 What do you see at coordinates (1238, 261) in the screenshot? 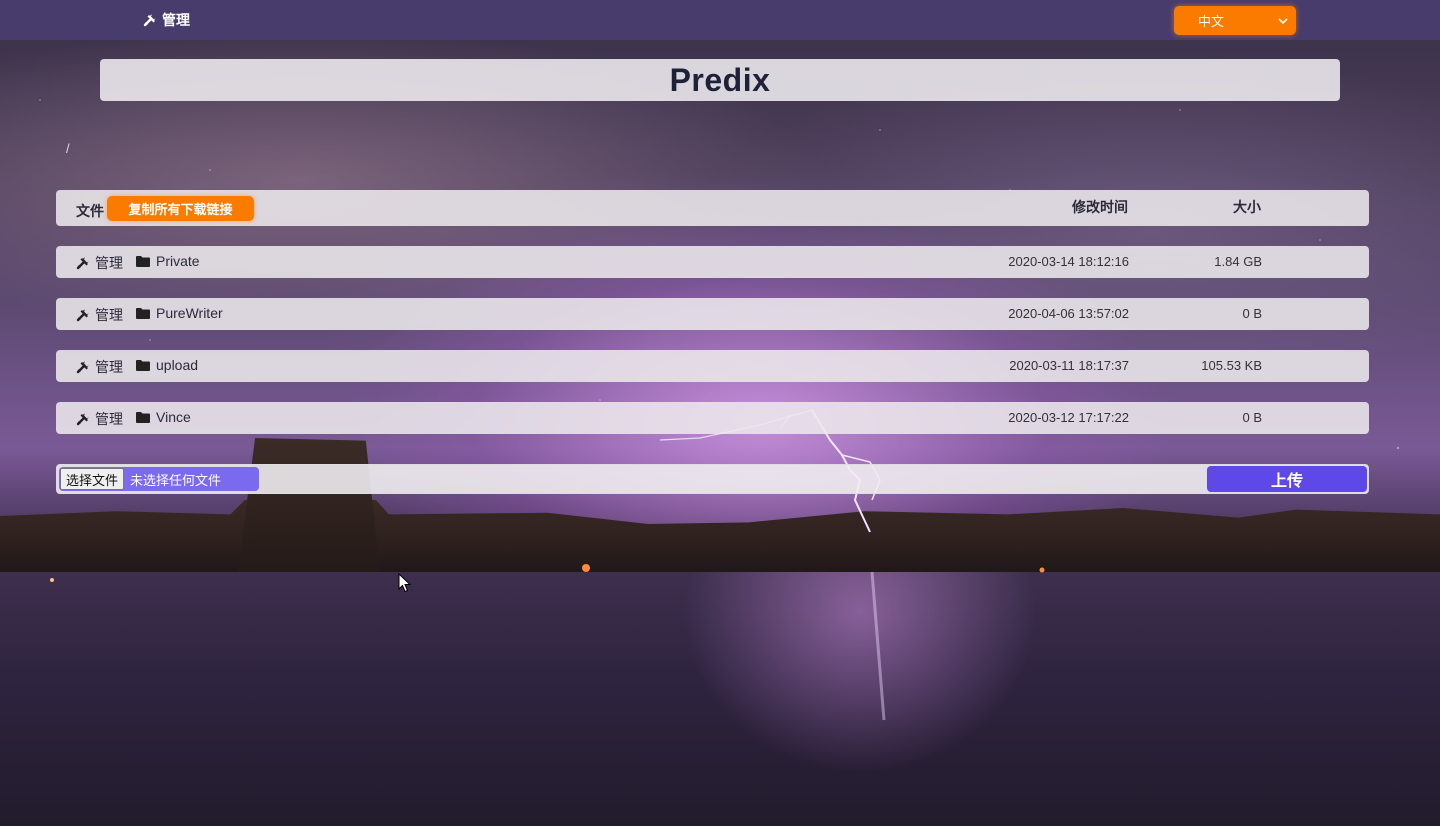
I see `file-size: 1.84 GB` at bounding box center [1238, 261].